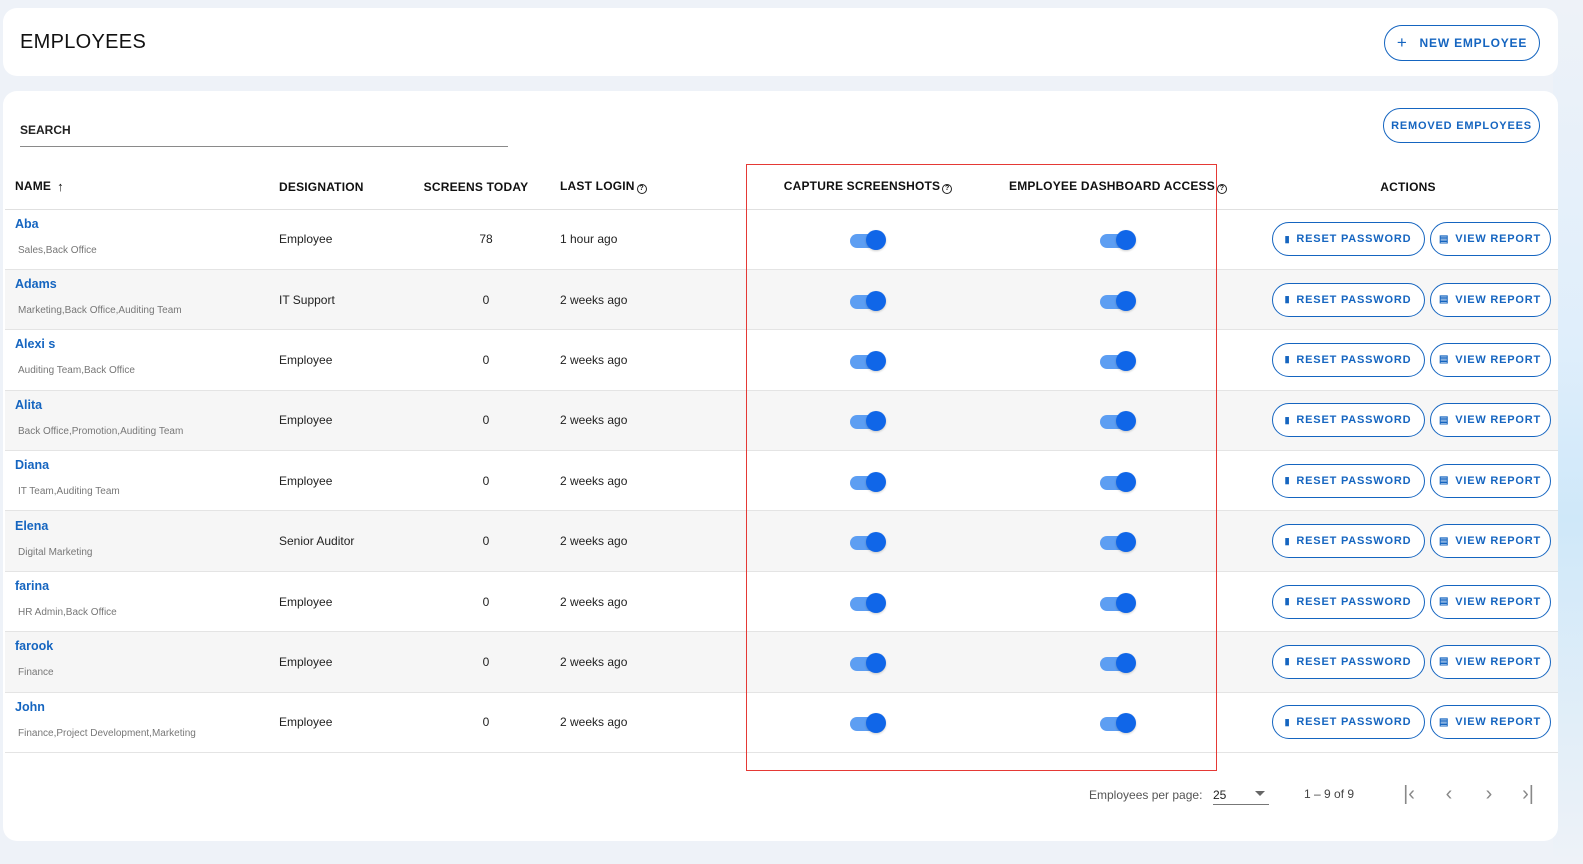  Describe the element at coordinates (60, 186) in the screenshot. I see `sort-ascending-icon: ↑` at that location.